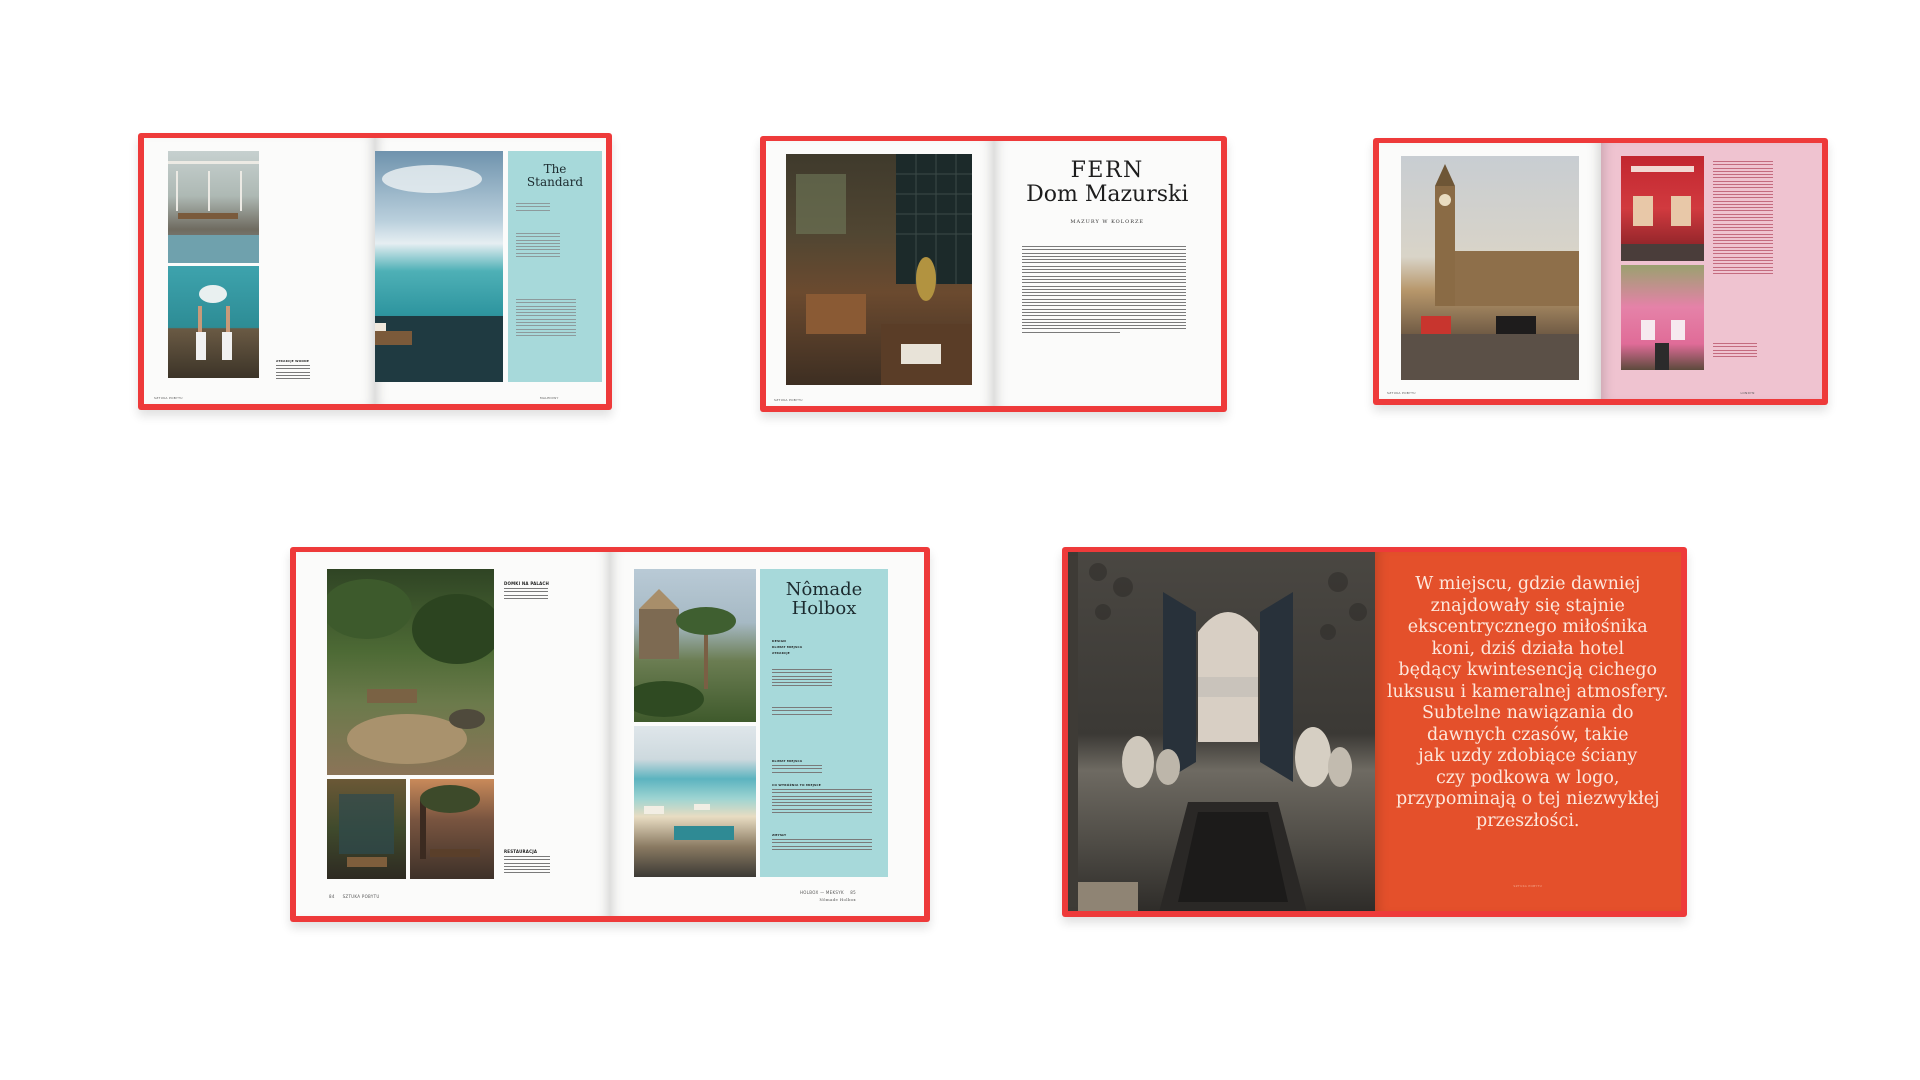  Describe the element at coordinates (695, 801) in the screenshot. I see `photo-beach-pool` at that location.